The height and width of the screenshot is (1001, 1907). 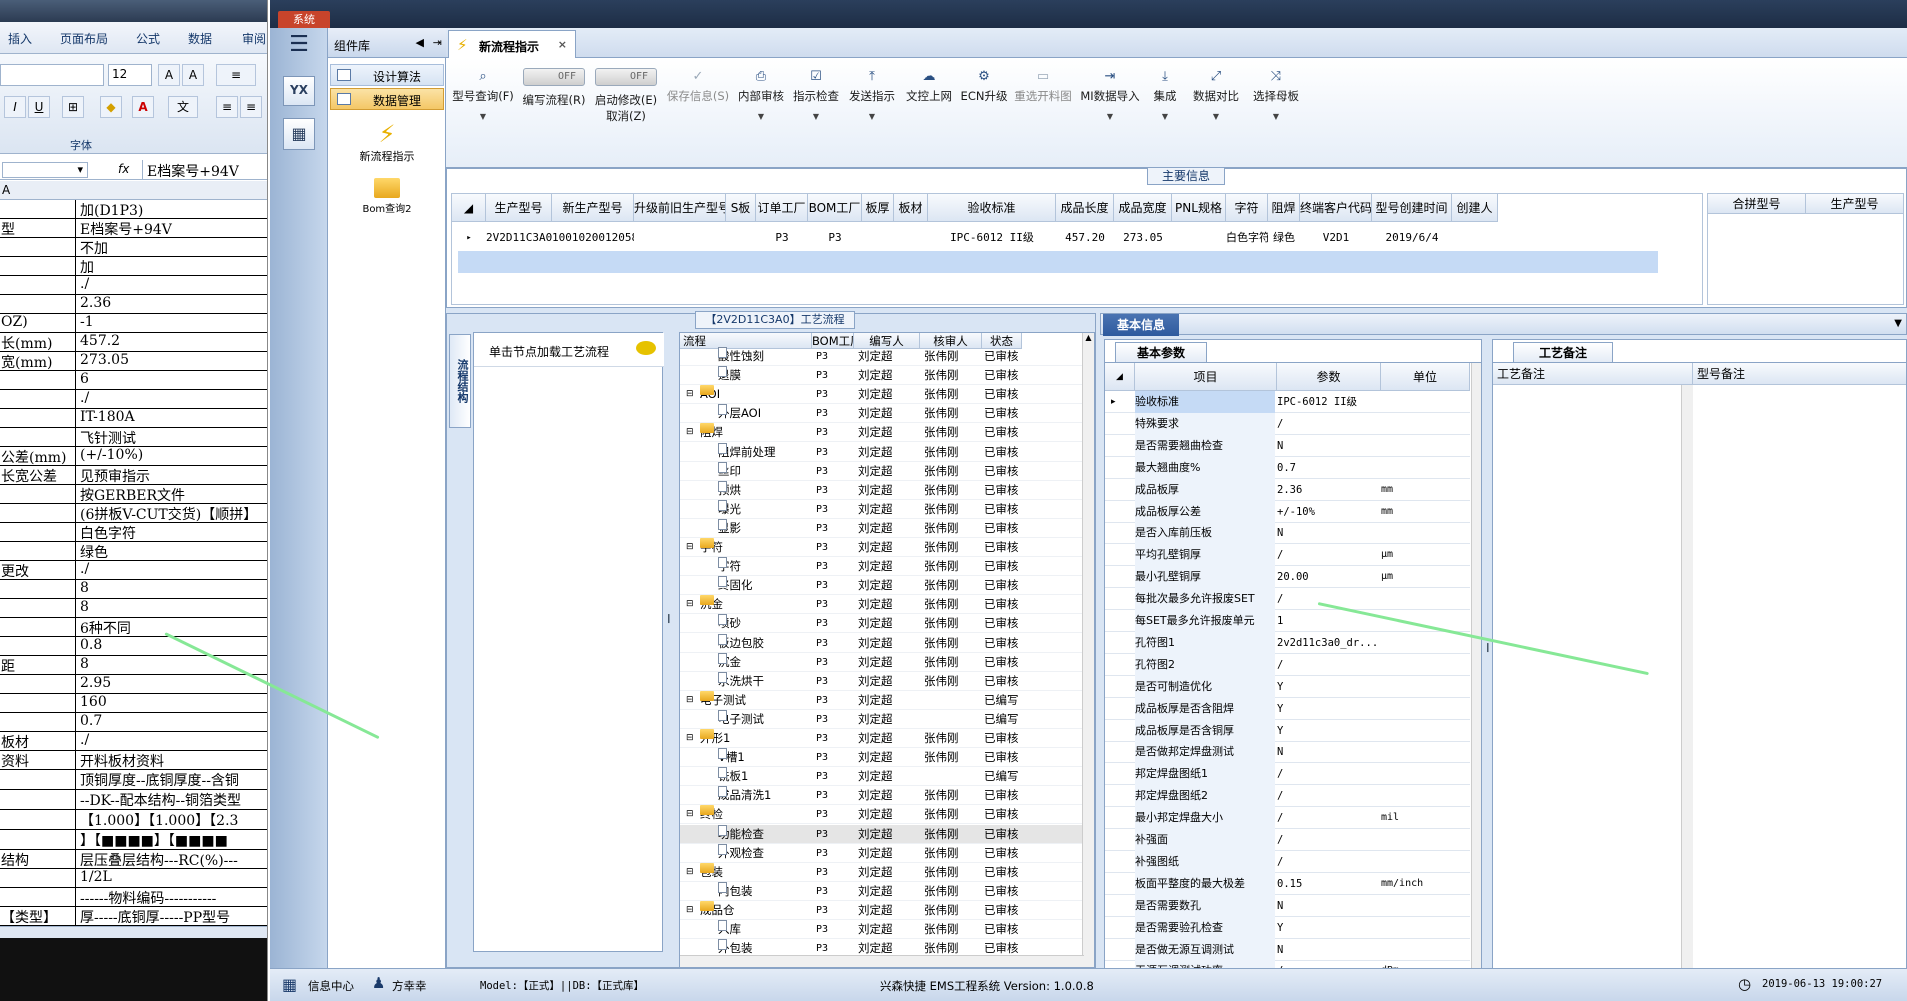 I want to click on param-row: 是否入库前压板 N, so click(x=1287, y=533).